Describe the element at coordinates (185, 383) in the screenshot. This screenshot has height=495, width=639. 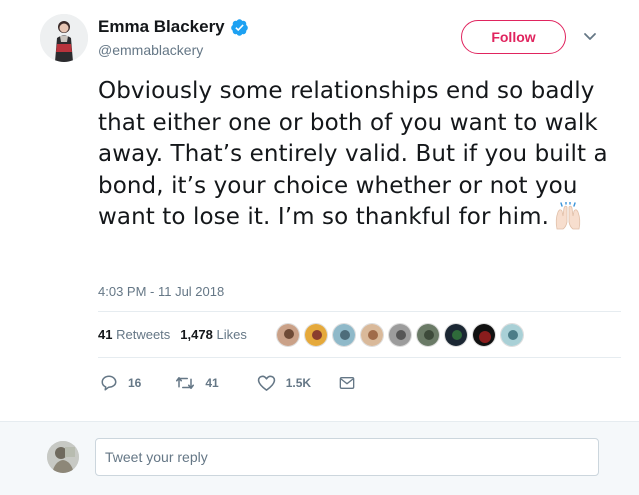
I see `retweet-icon` at that location.